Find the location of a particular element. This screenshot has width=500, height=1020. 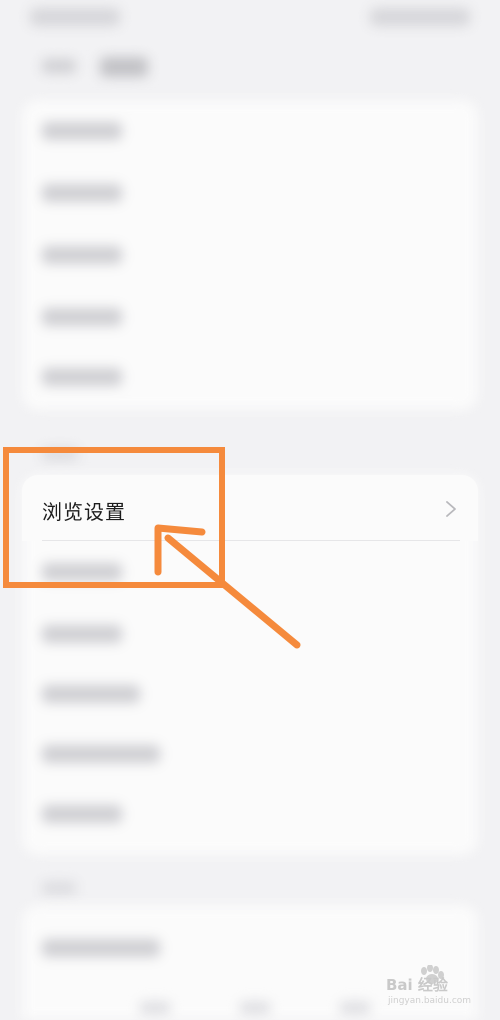

watermark-brand: Bai 经验 is located at coordinates (417, 985).